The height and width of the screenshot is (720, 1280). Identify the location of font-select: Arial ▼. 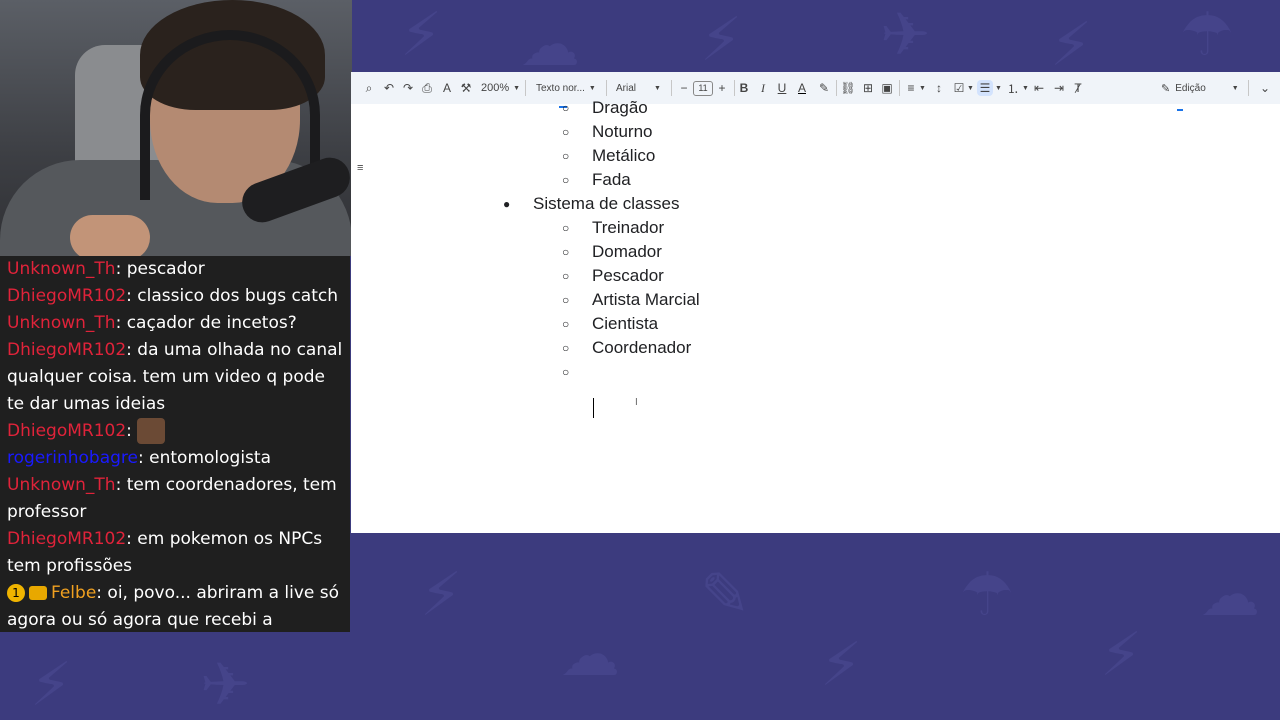
(641, 88).